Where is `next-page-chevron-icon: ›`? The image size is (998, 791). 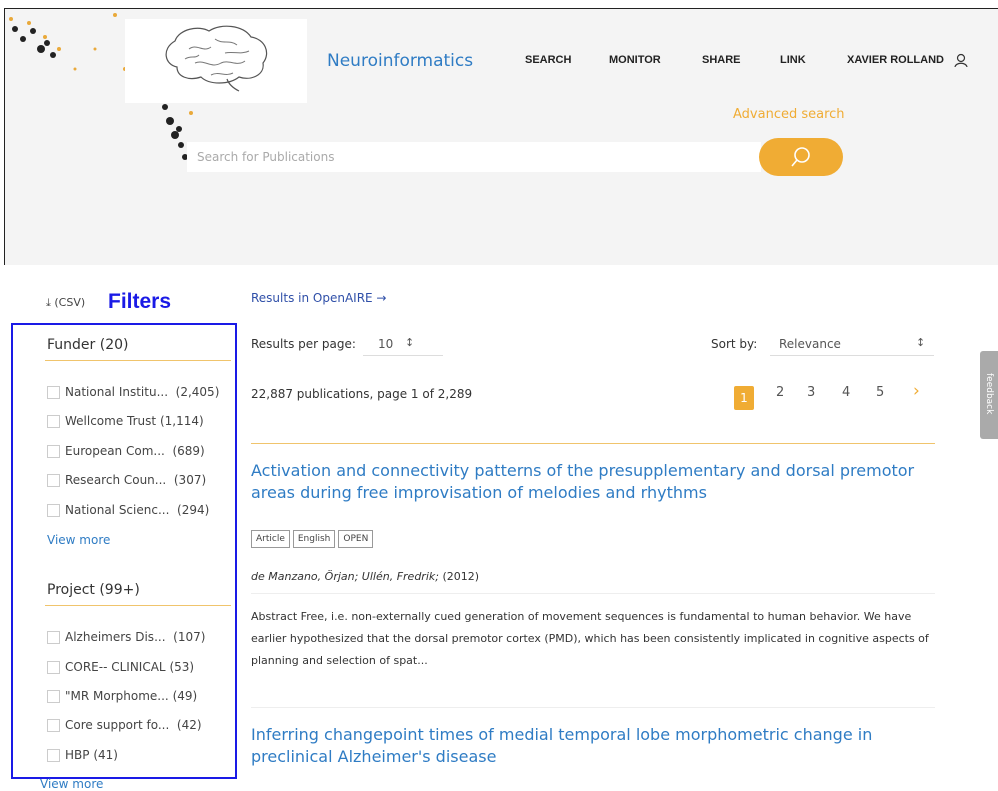
next-page-chevron-icon: › is located at coordinates (916, 391).